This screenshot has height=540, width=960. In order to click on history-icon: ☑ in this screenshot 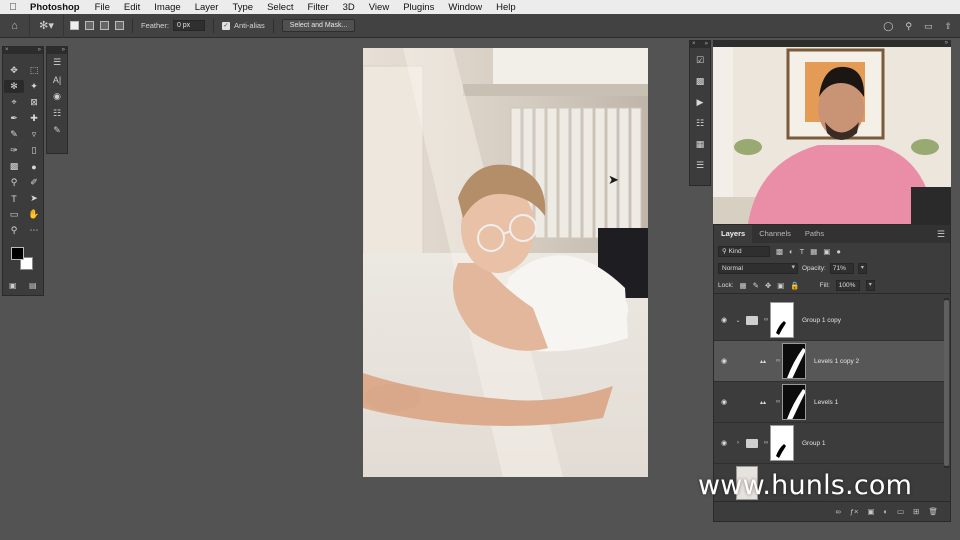, I will do `click(700, 60)`.